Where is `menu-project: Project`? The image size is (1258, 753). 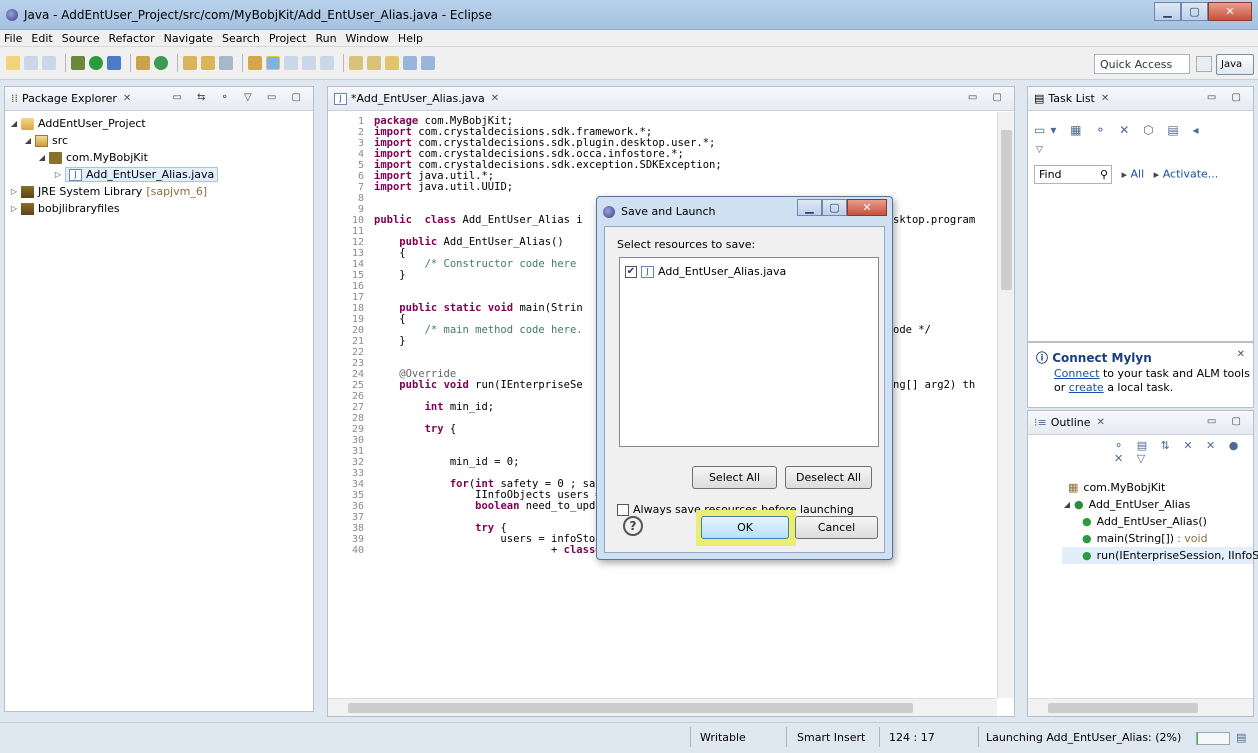 menu-project: Project is located at coordinates (288, 38).